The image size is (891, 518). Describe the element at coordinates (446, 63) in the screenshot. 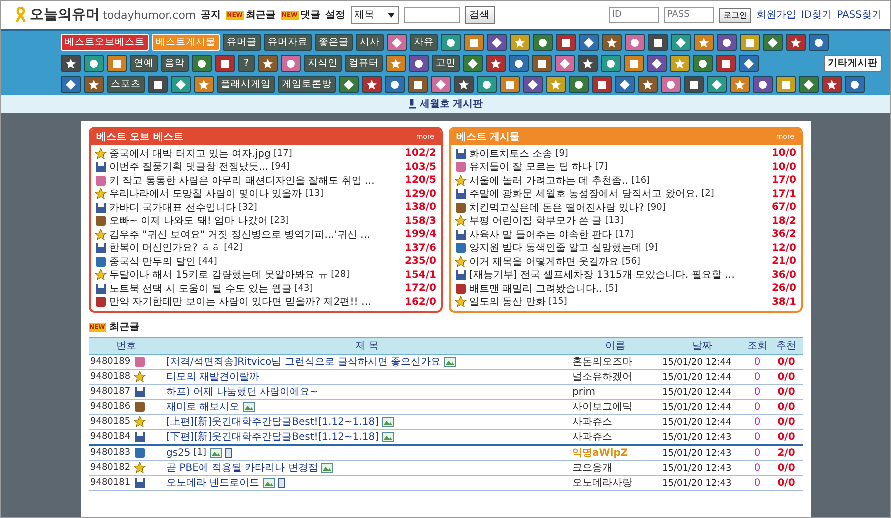

I see `board-tab: 고민` at that location.